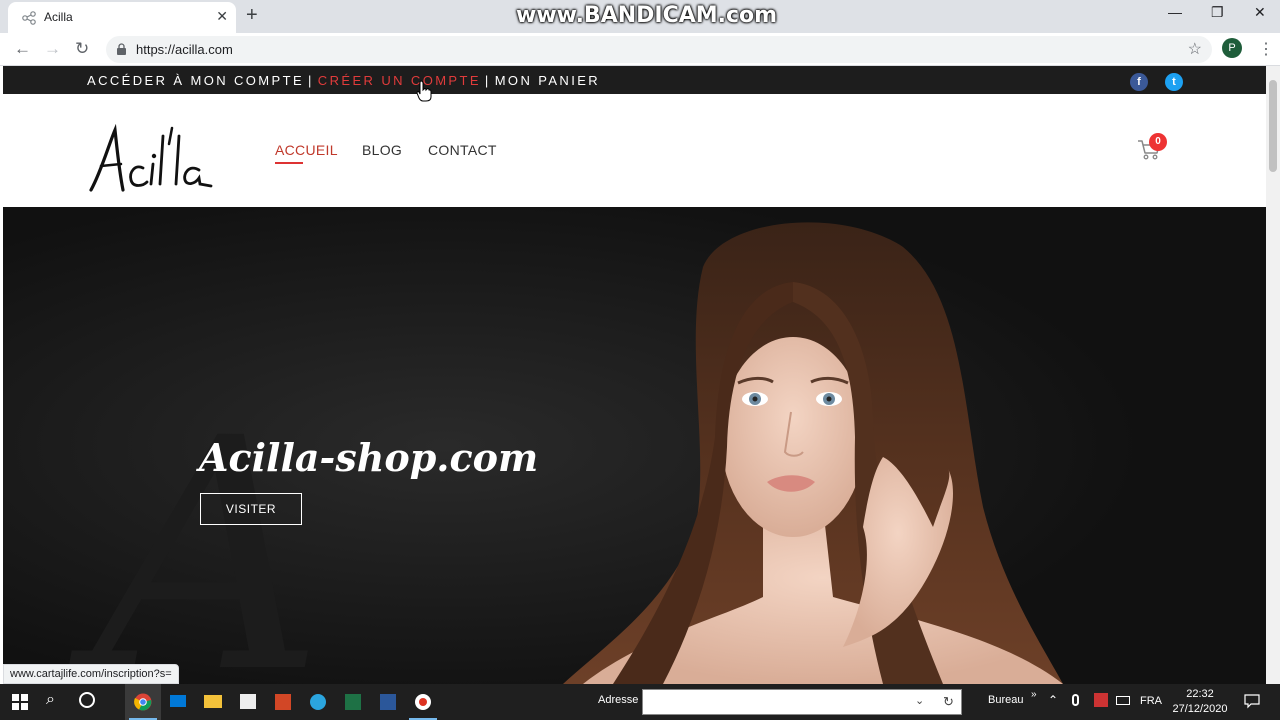 The height and width of the screenshot is (720, 1280). Describe the element at coordinates (251, 509) in the screenshot. I see `visit-button: VISITER` at that location.